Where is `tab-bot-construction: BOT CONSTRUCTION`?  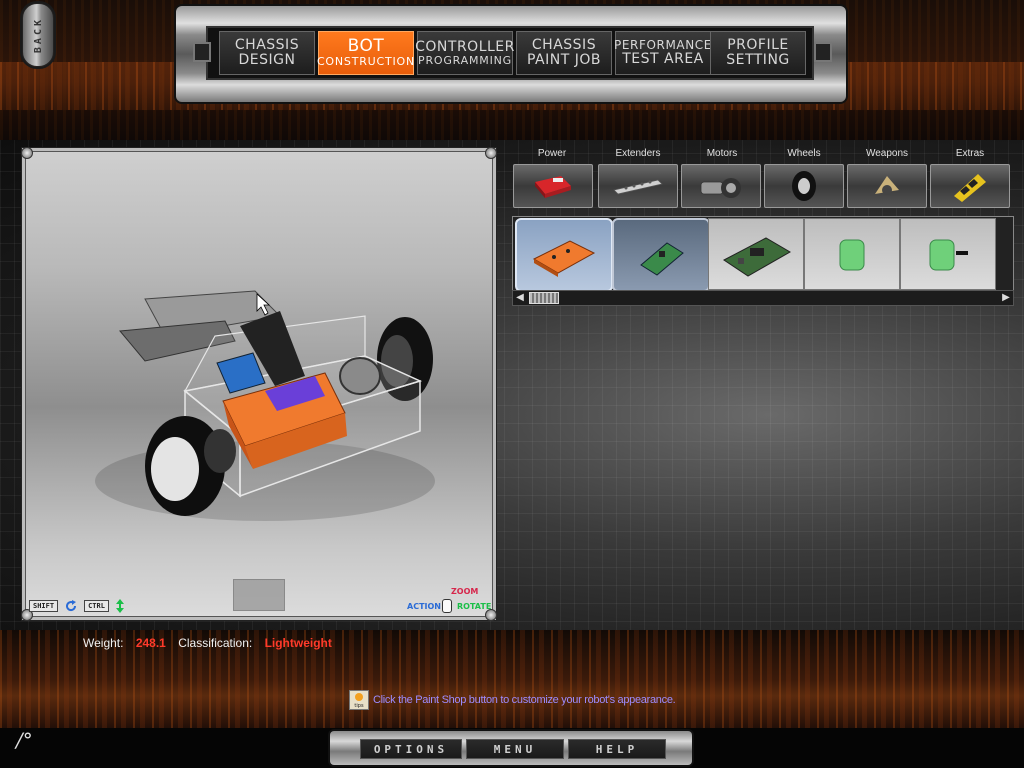 tab-bot-construction: BOT CONSTRUCTION is located at coordinates (366, 53).